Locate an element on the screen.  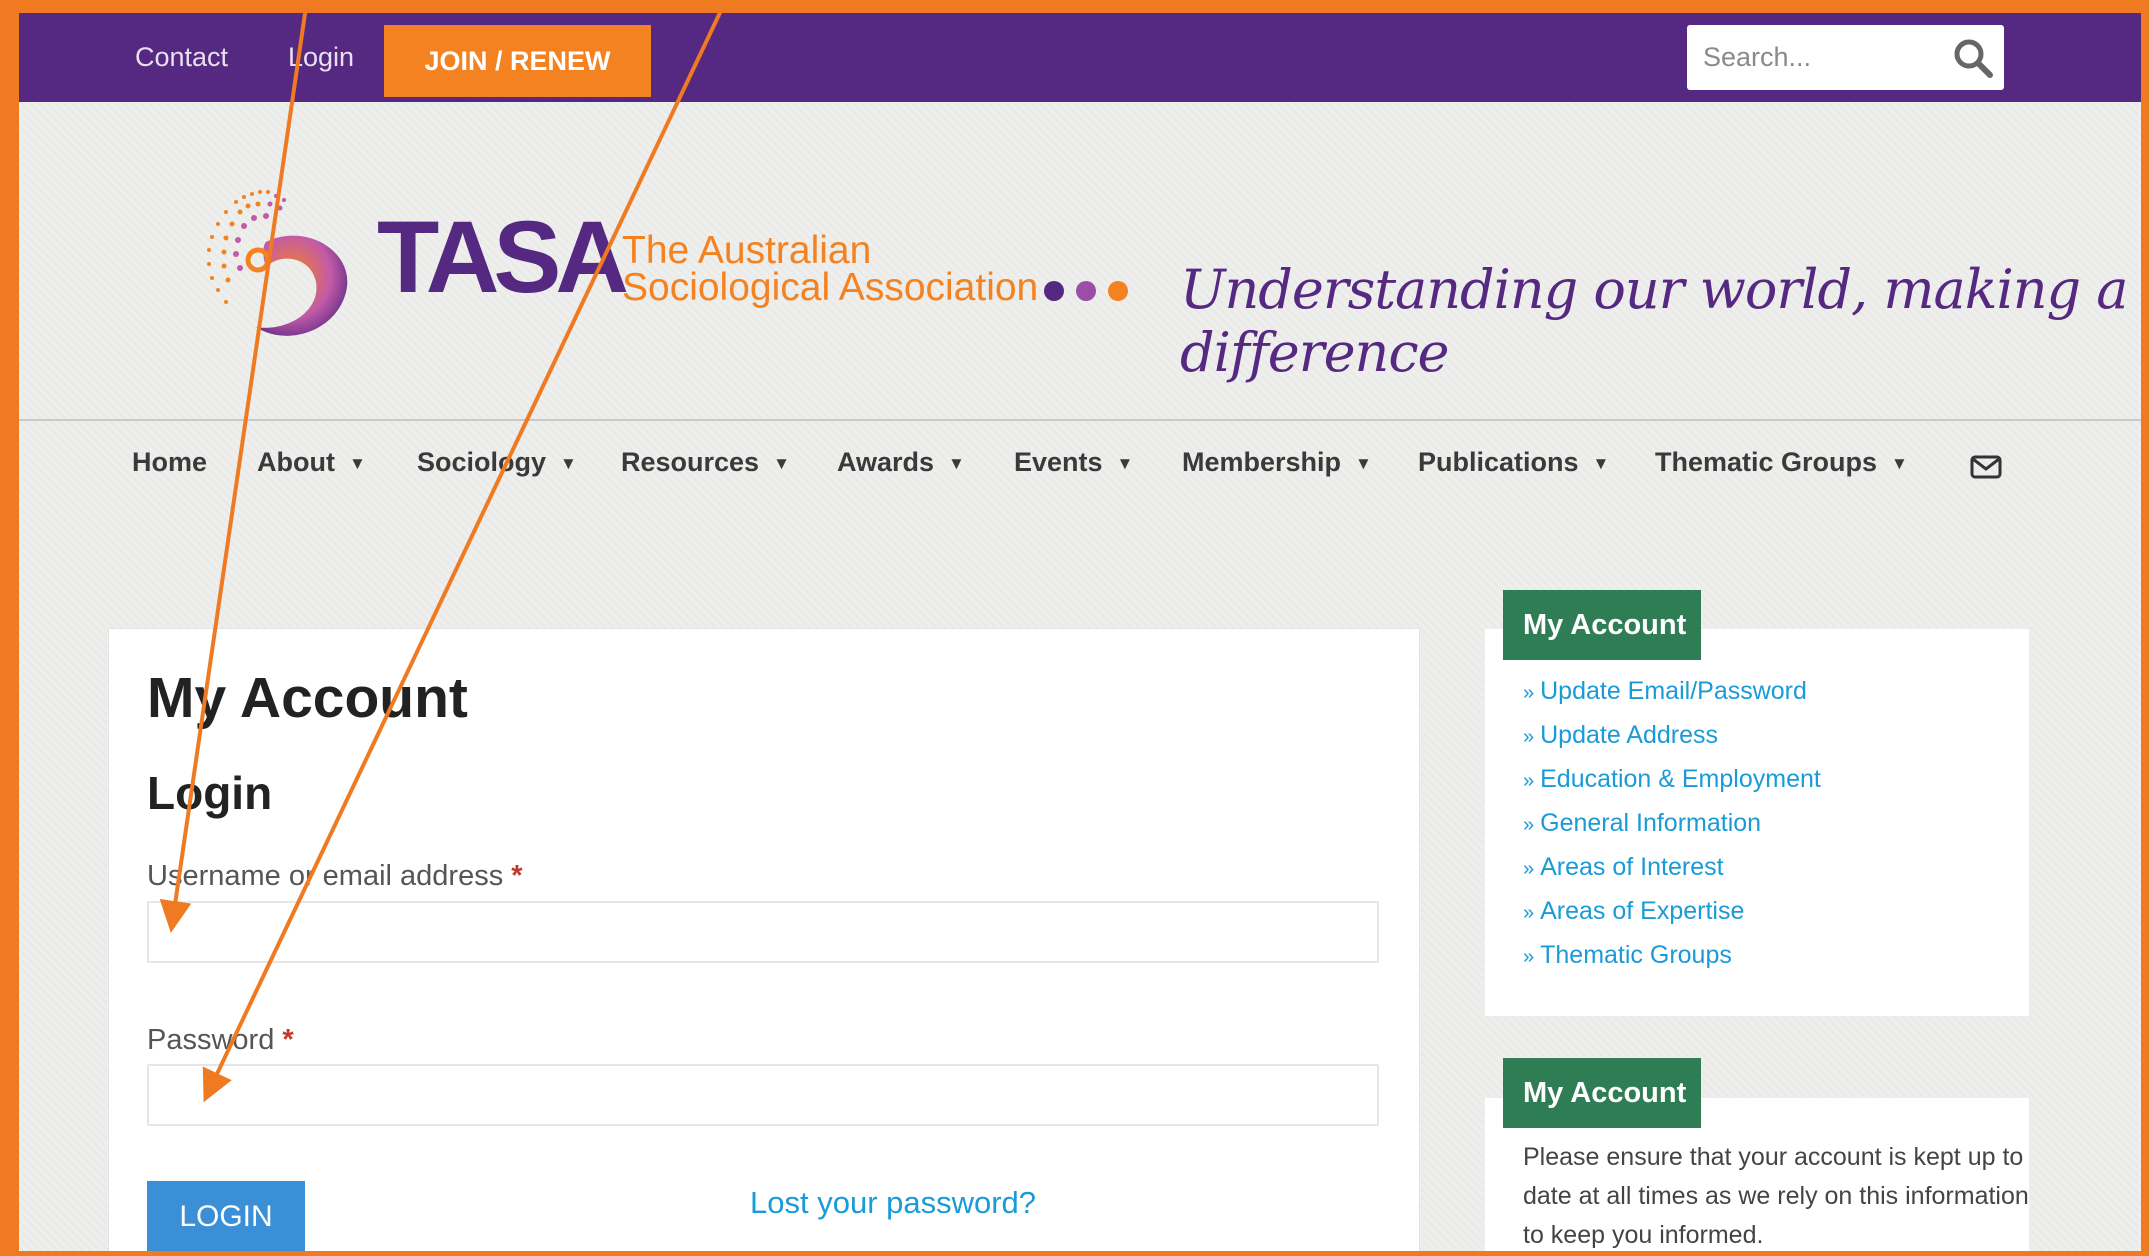
mail-icon is located at coordinates (1986, 467).